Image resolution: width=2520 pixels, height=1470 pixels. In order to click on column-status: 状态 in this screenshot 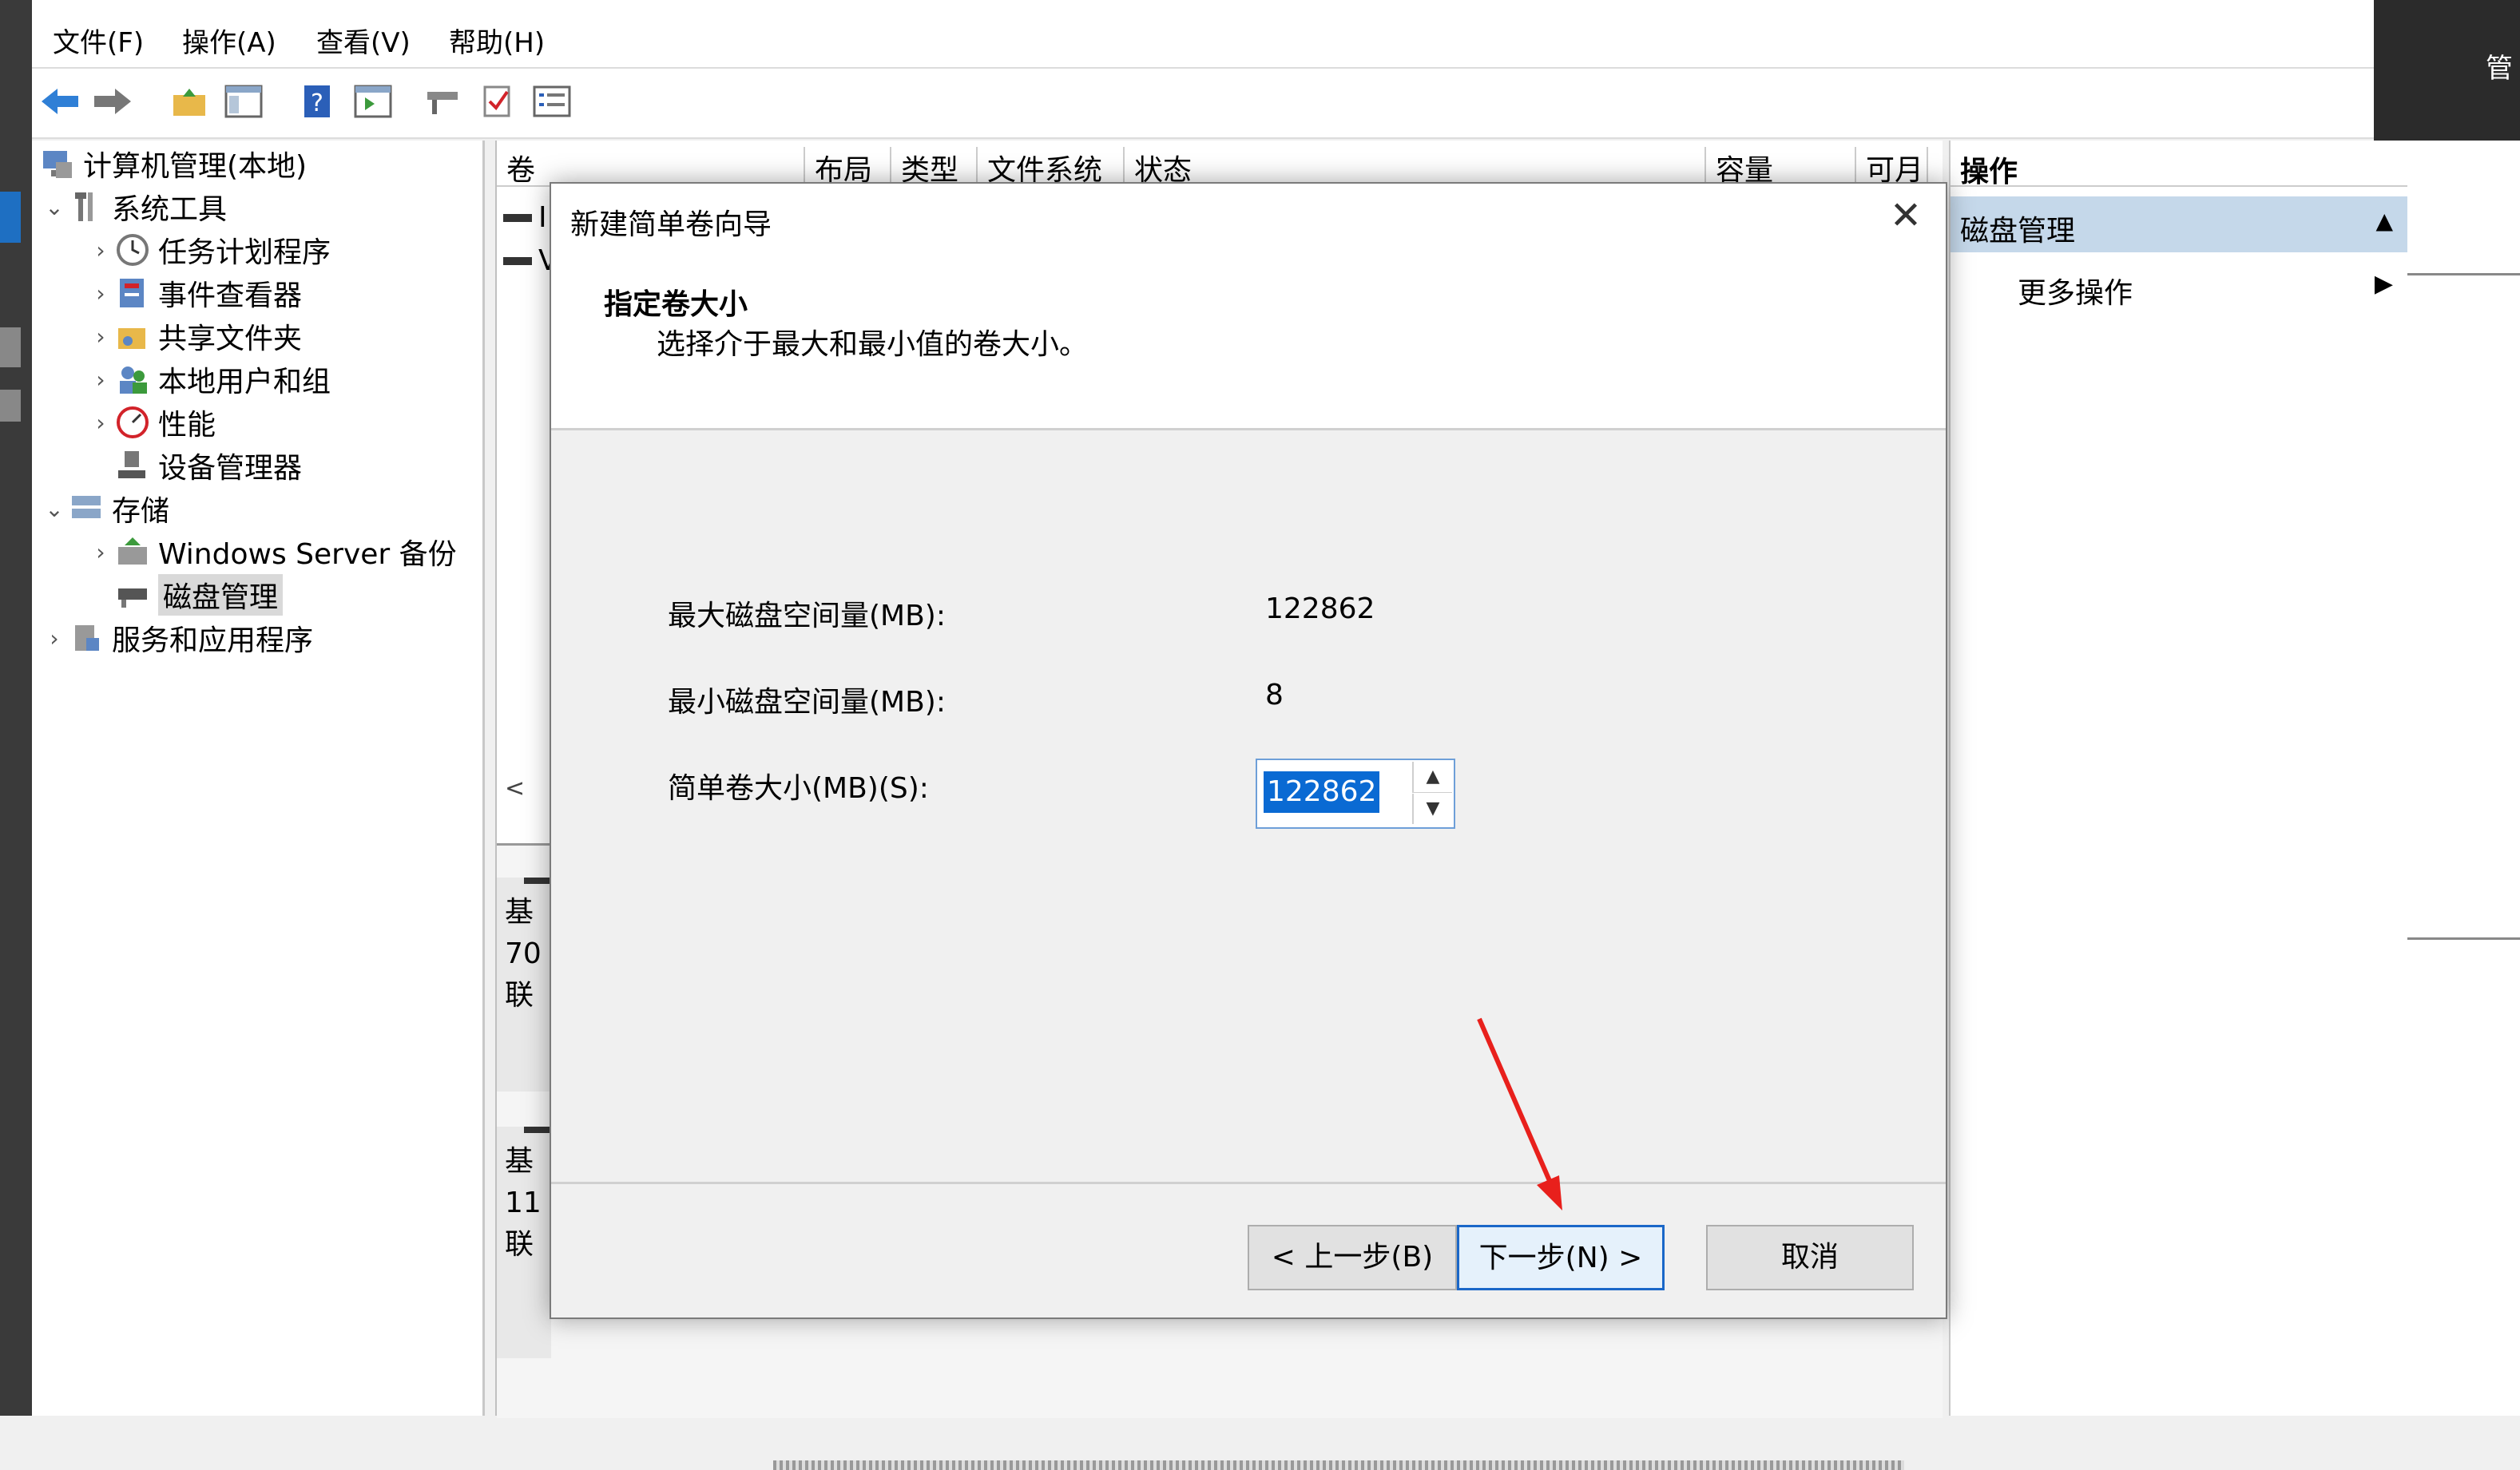, I will do `click(1415, 167)`.